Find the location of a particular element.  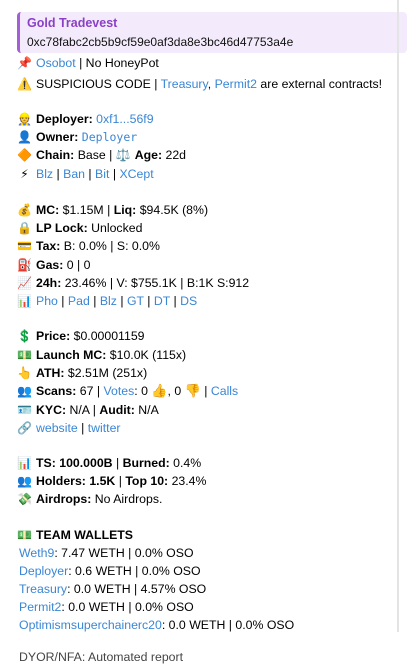

permit2-link: Permit2 is located at coordinates (236, 84).